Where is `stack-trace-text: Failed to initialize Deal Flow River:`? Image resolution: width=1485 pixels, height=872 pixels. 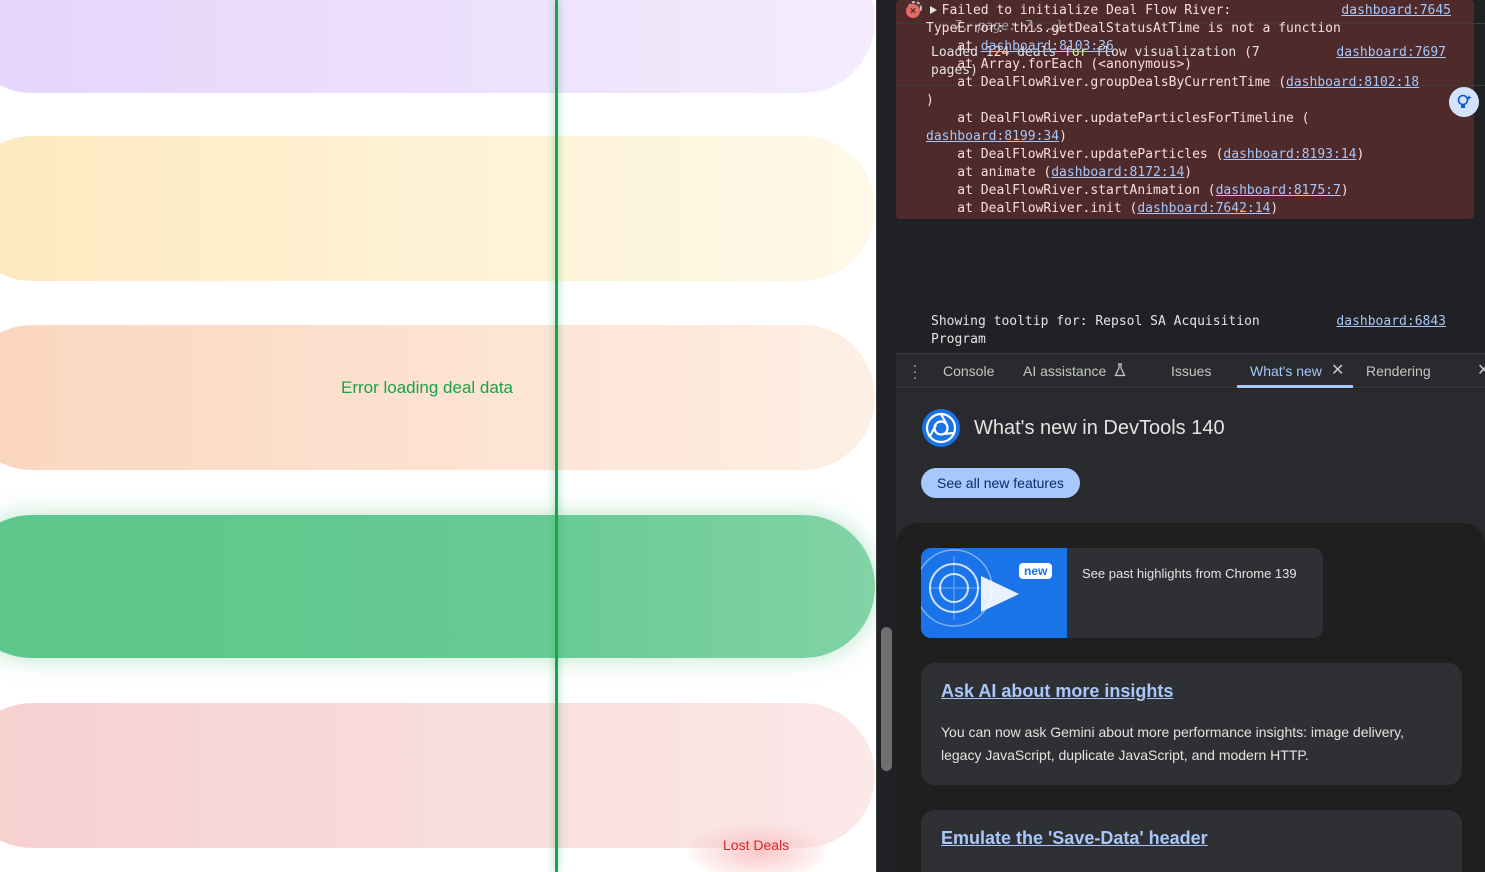 stack-trace-text: Failed to initialize Deal Flow River: is located at coordinates (1079, 10).